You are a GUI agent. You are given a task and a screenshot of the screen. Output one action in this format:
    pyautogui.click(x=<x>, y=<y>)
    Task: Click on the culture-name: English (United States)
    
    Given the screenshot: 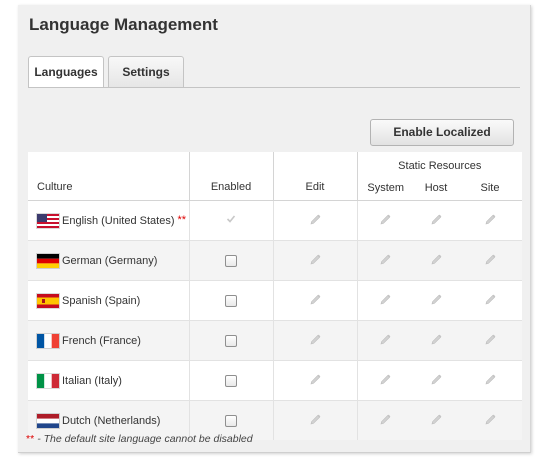 What is the action you would take?
    pyautogui.click(x=118, y=220)
    